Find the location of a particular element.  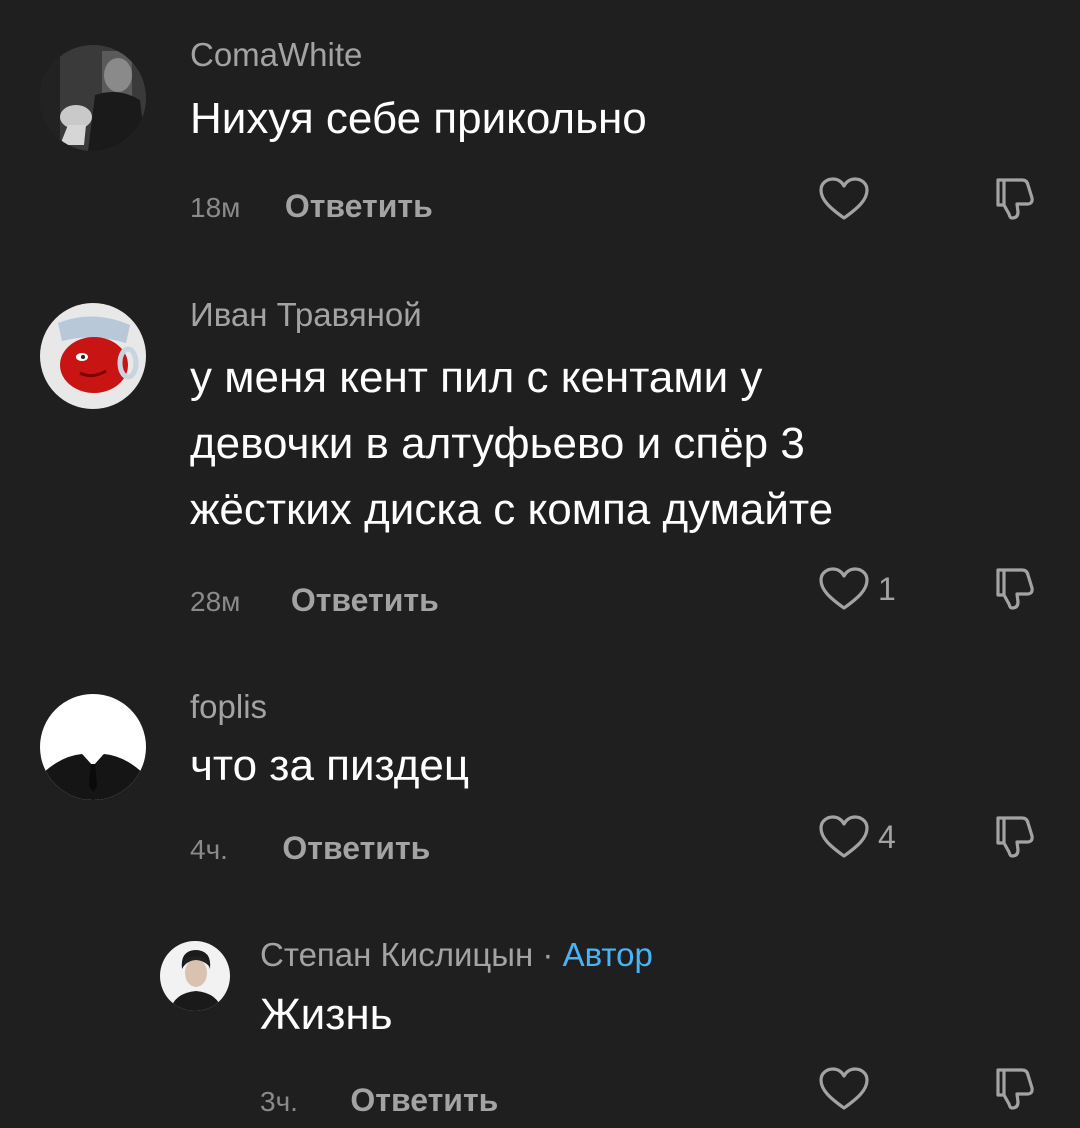

comment-time: 28м is located at coordinates (215, 601).